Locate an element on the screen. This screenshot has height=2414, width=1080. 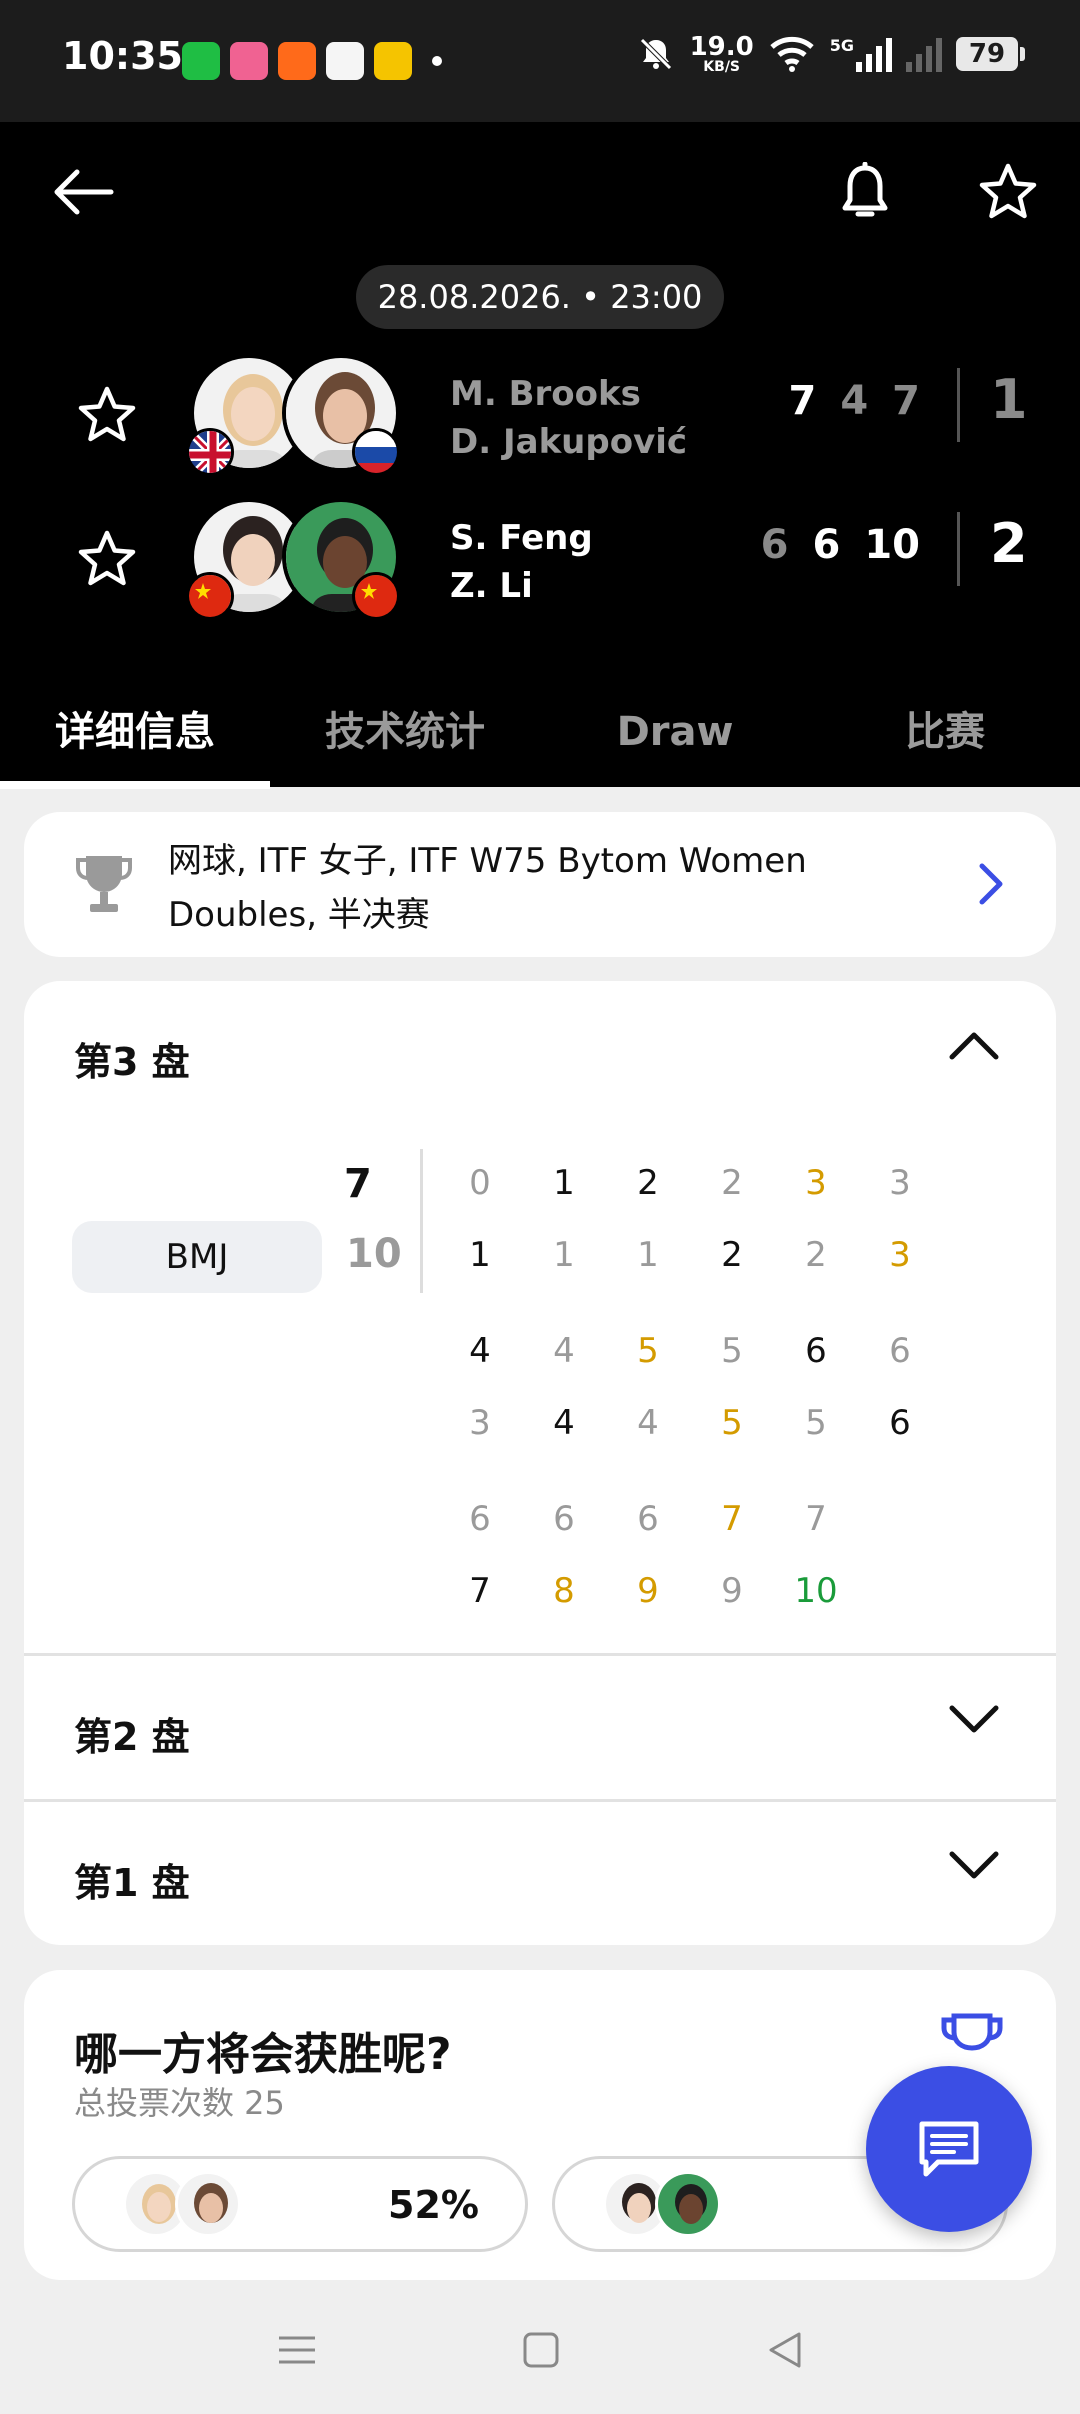
tab-details: 详细信息 is located at coordinates (135, 735).